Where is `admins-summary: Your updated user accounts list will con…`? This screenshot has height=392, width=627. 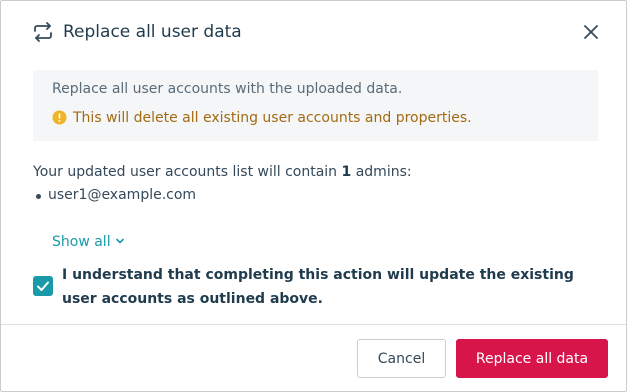
admins-summary: Your updated user accounts list will con… is located at coordinates (222, 172).